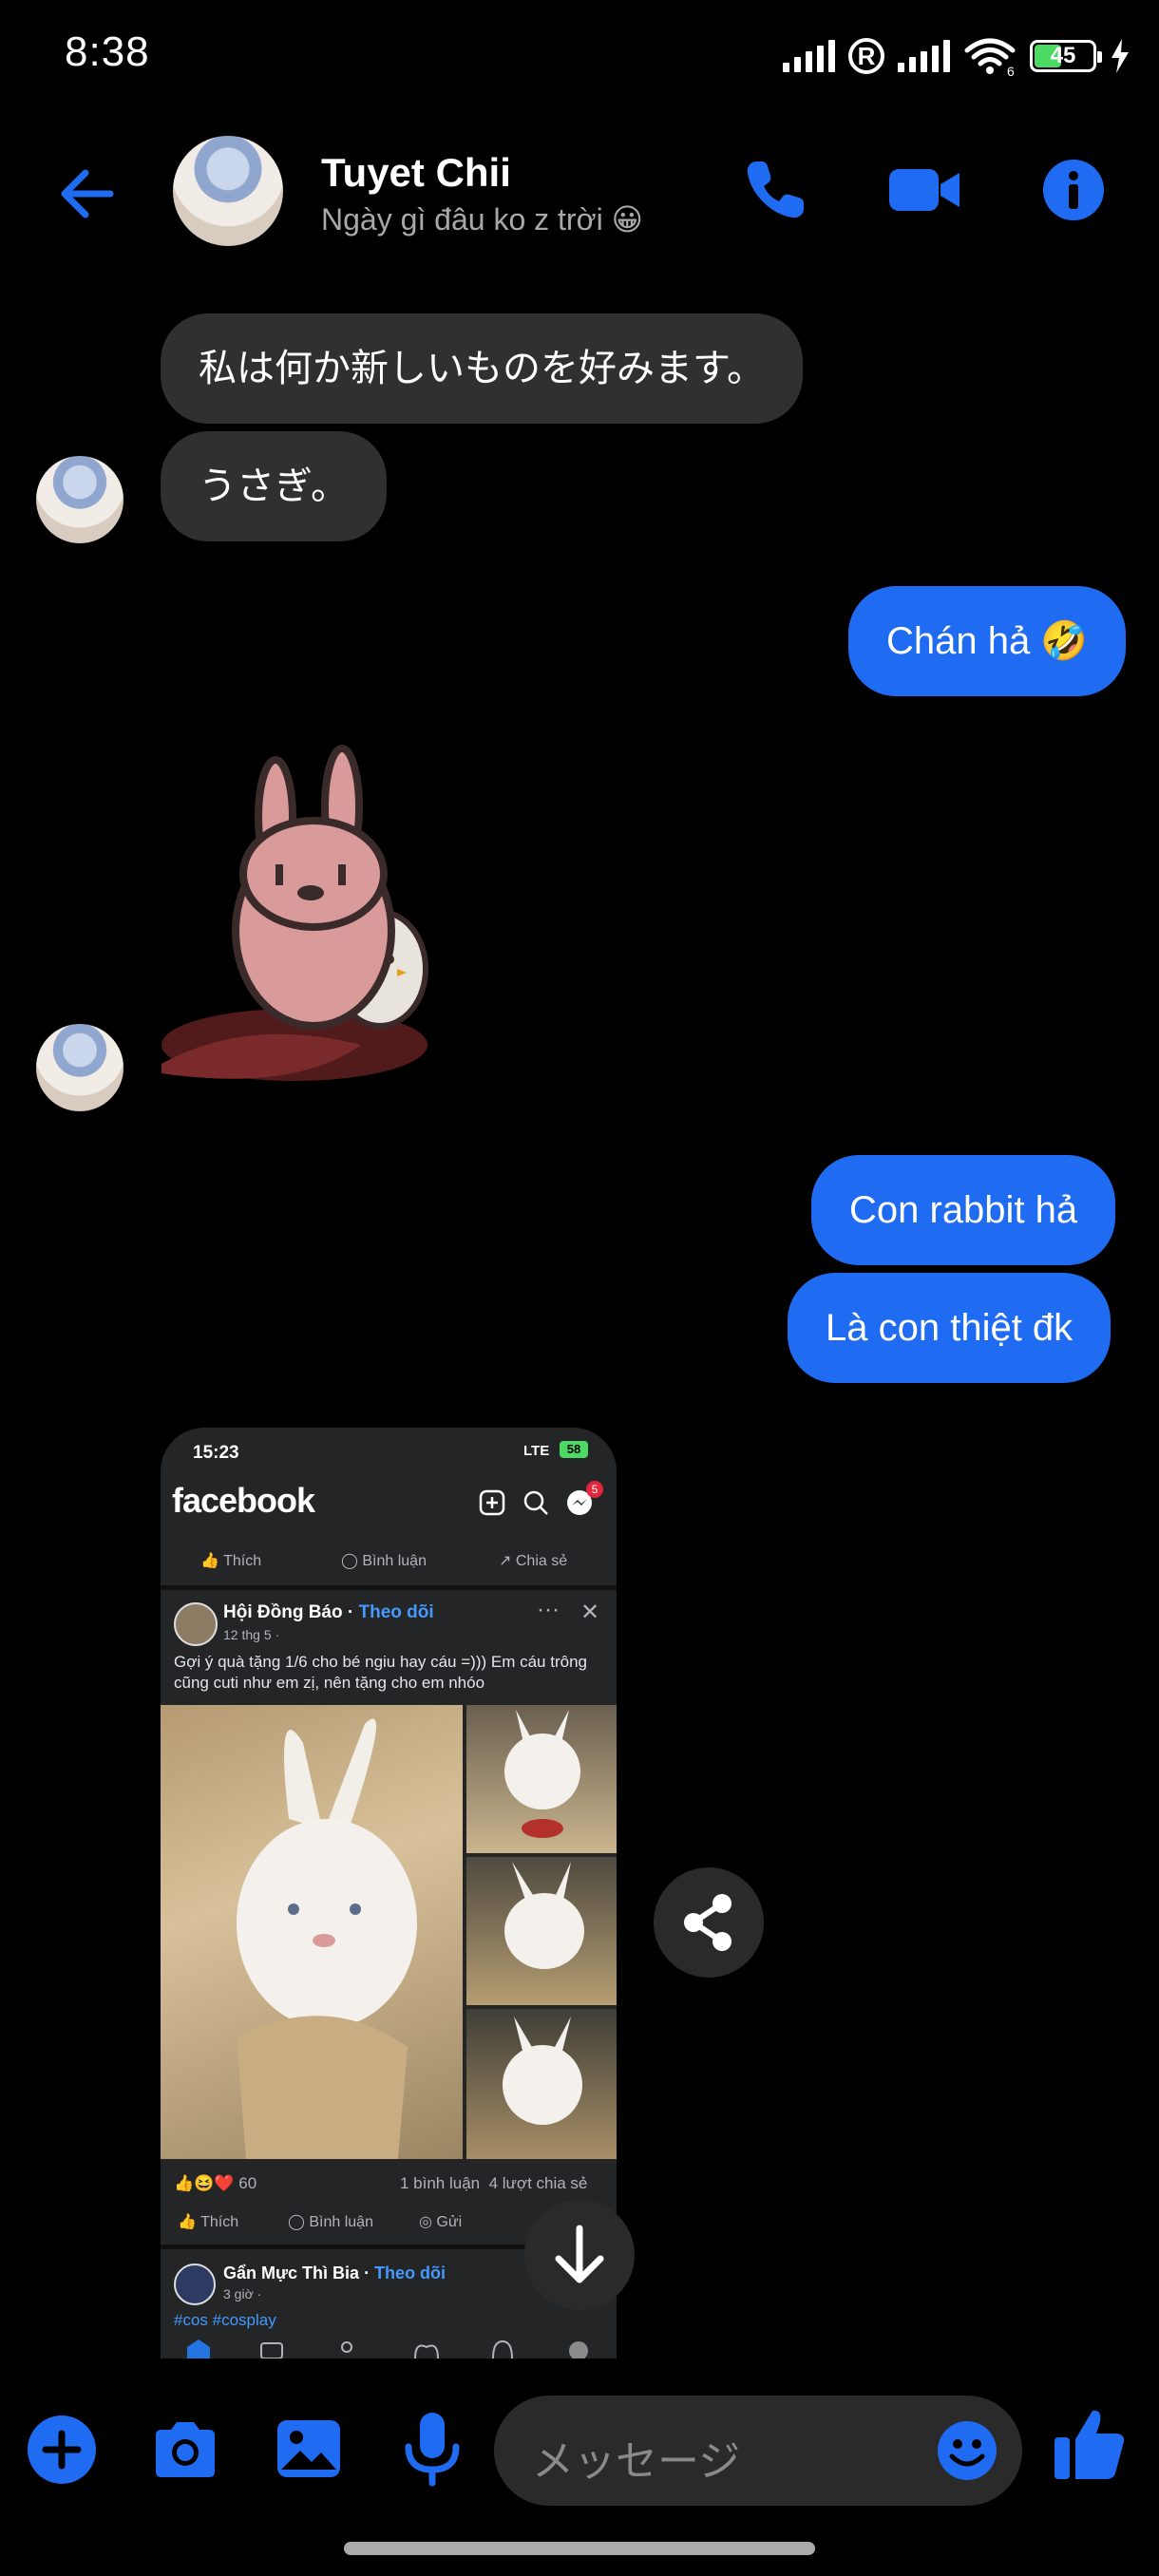  Describe the element at coordinates (775, 190) in the screenshot. I see `voice-call-button` at that location.